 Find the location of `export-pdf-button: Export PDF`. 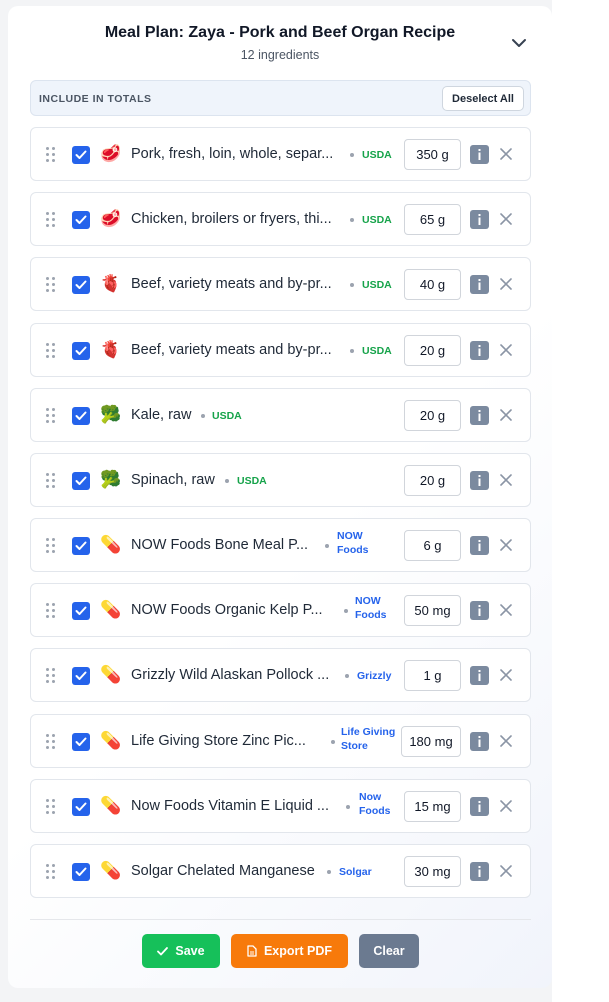

export-pdf-button: Export PDF is located at coordinates (289, 951).